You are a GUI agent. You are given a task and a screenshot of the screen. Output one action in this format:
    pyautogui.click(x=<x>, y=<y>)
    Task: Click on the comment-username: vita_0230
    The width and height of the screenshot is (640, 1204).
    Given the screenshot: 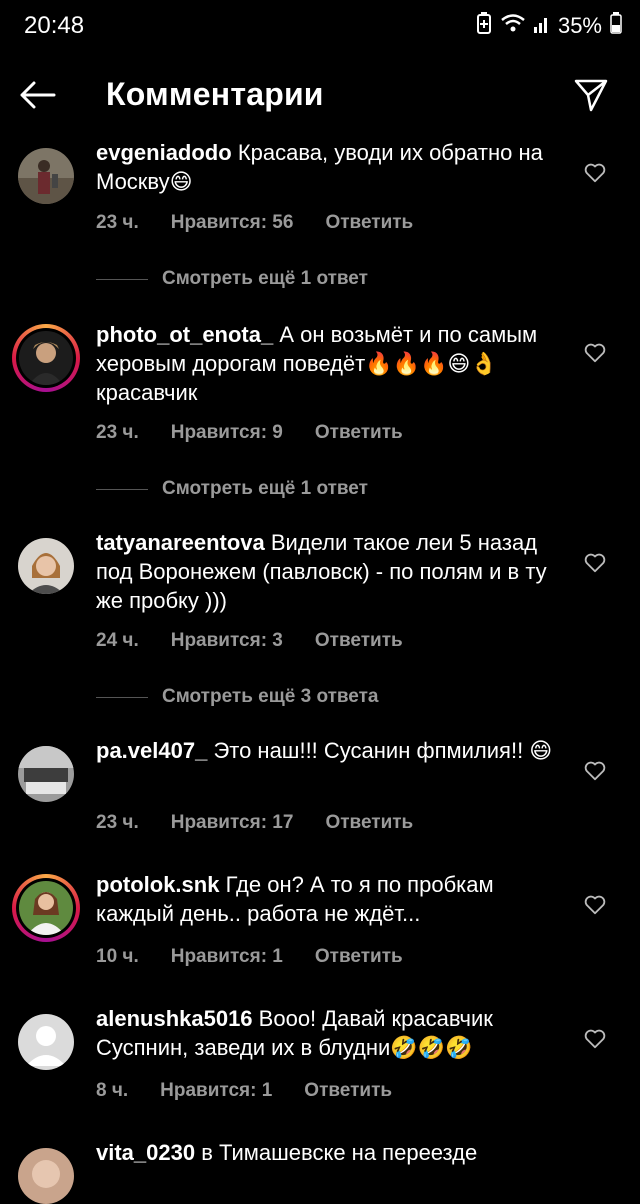 What is the action you would take?
    pyautogui.click(x=145, y=1152)
    